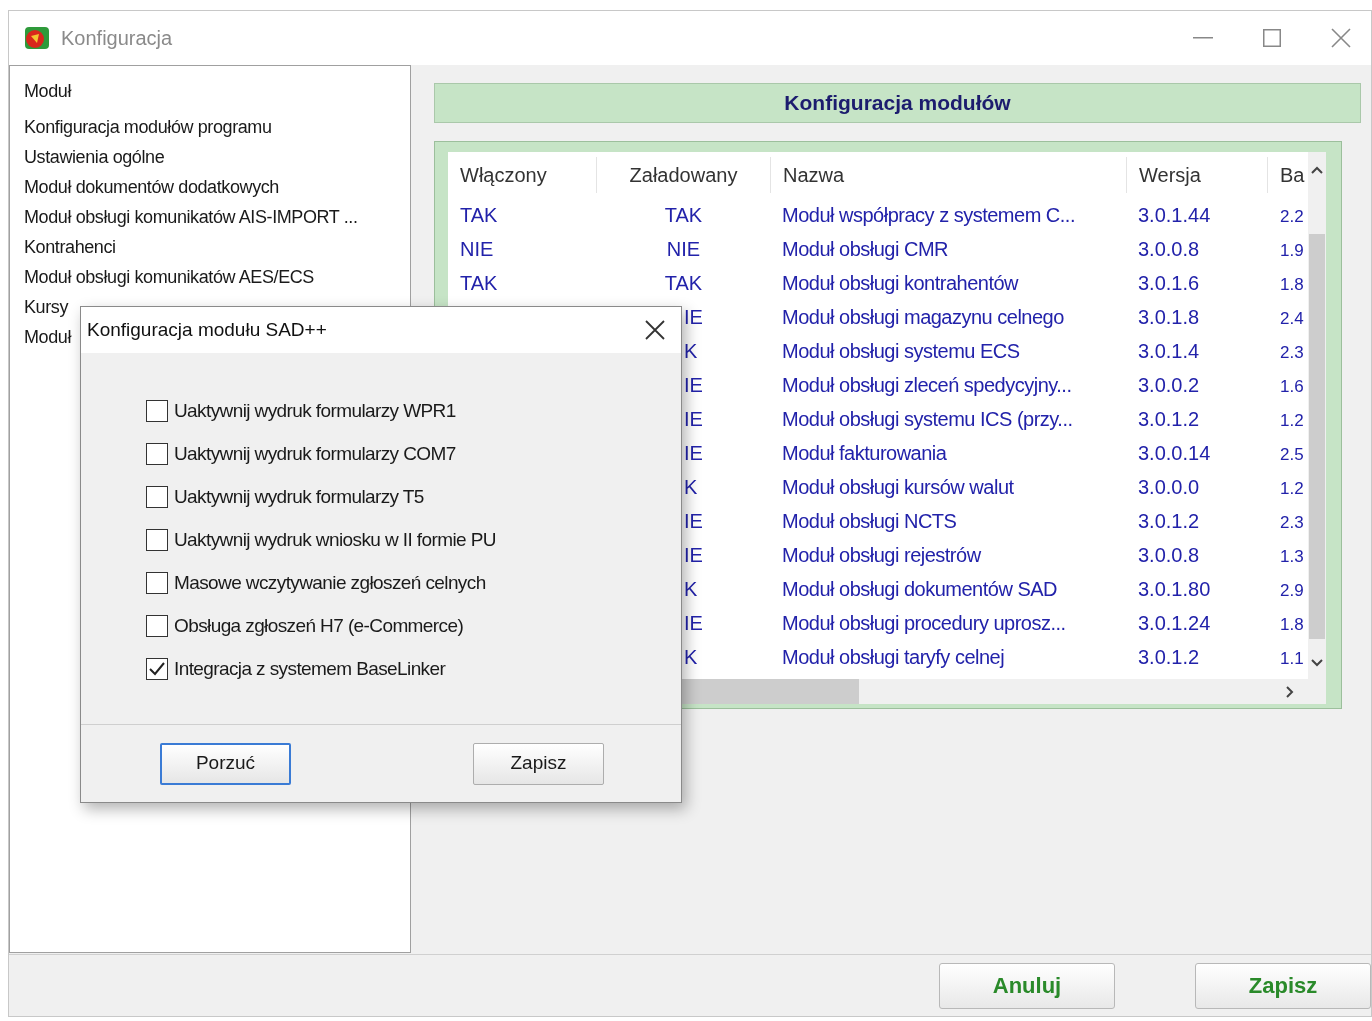 Image resolution: width=1372 pixels, height=1021 pixels. What do you see at coordinates (655, 330) in the screenshot?
I see `close-icon` at bounding box center [655, 330].